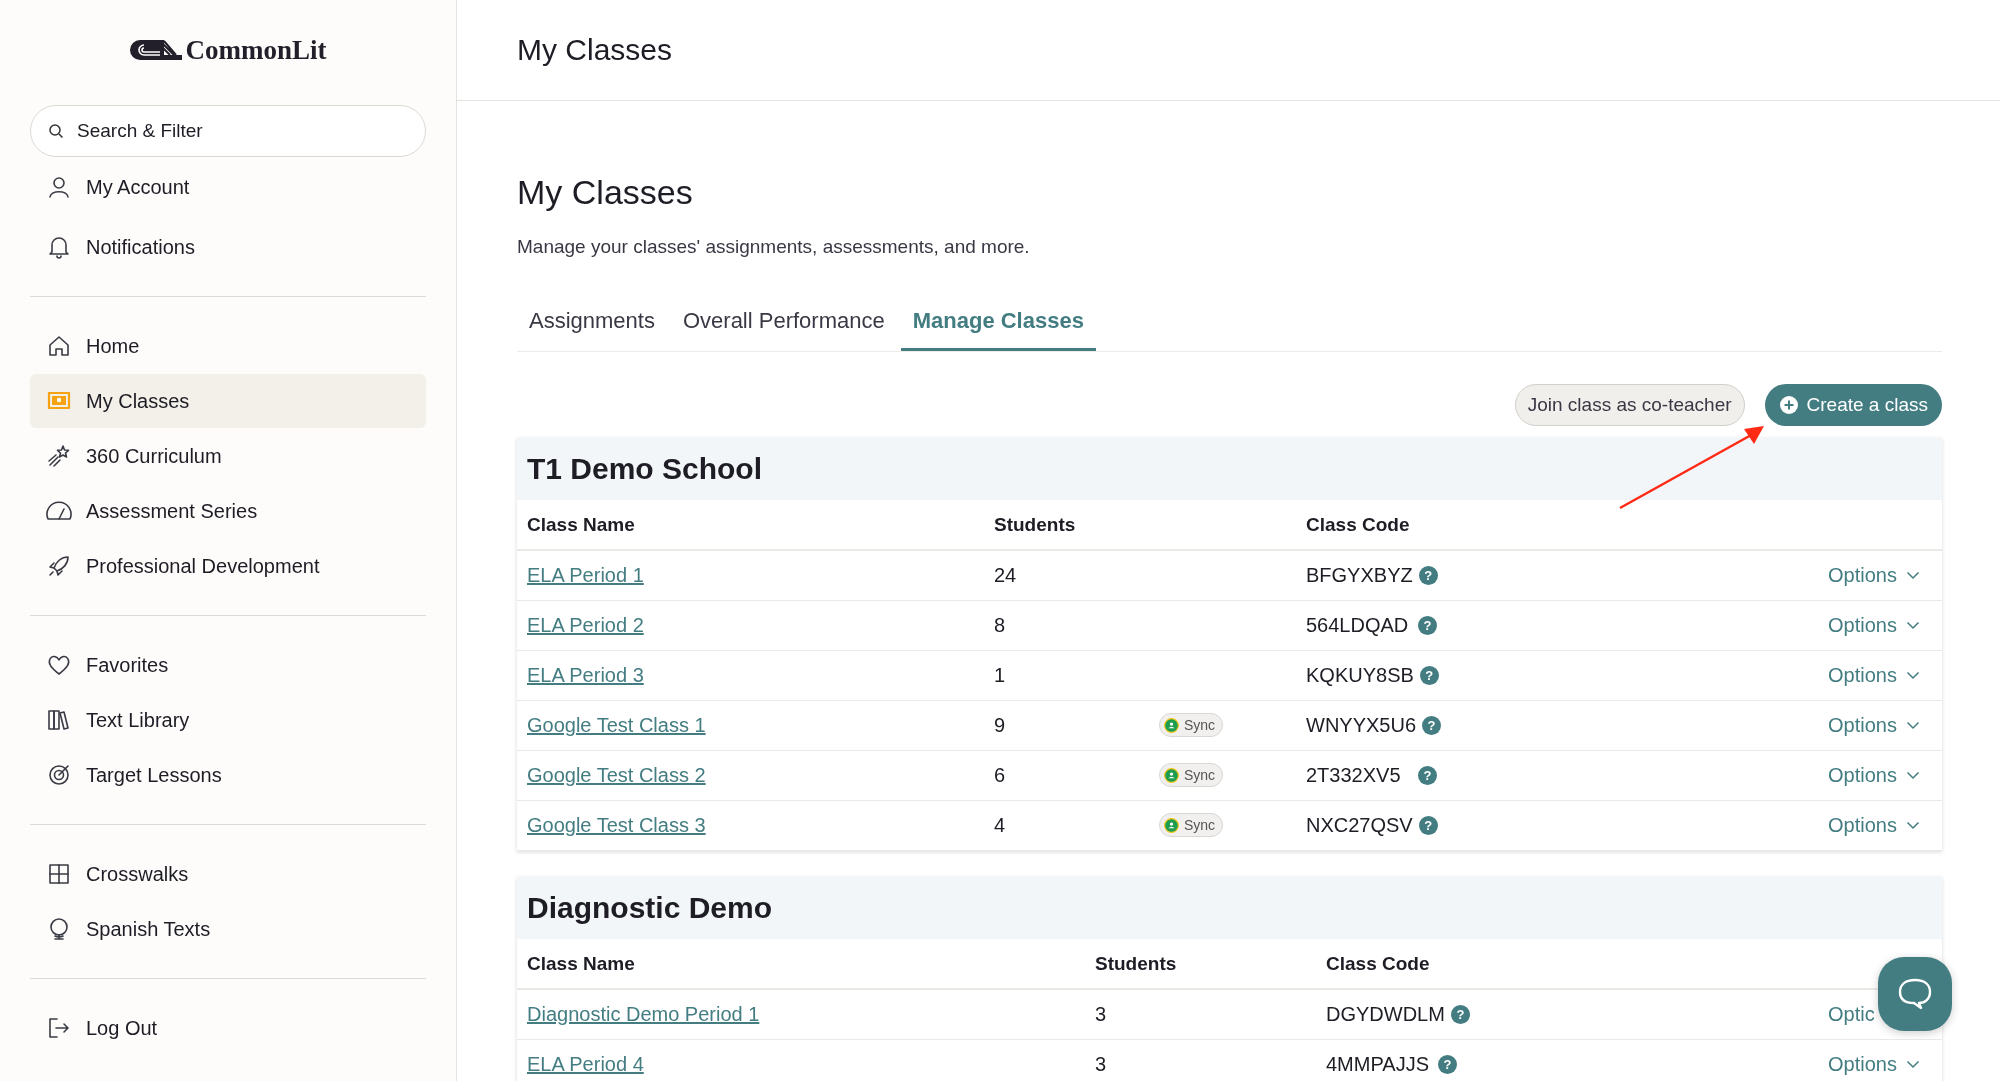  I want to click on bell-icon, so click(59, 247).